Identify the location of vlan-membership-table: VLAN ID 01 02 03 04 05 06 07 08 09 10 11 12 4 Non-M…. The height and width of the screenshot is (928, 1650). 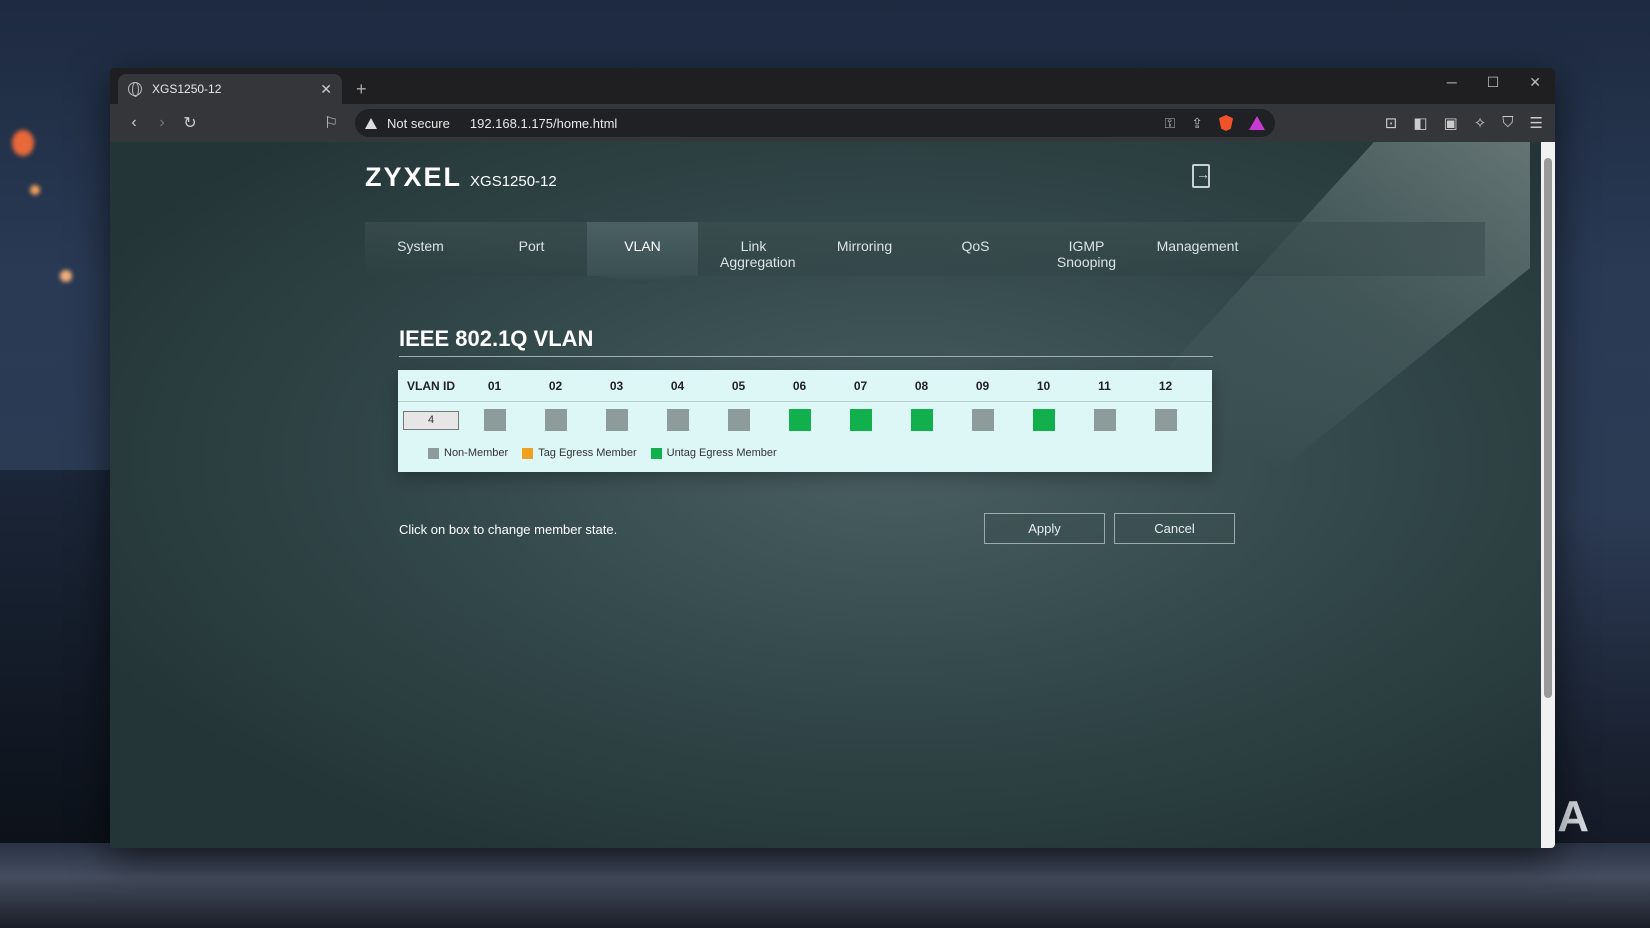
(805, 421).